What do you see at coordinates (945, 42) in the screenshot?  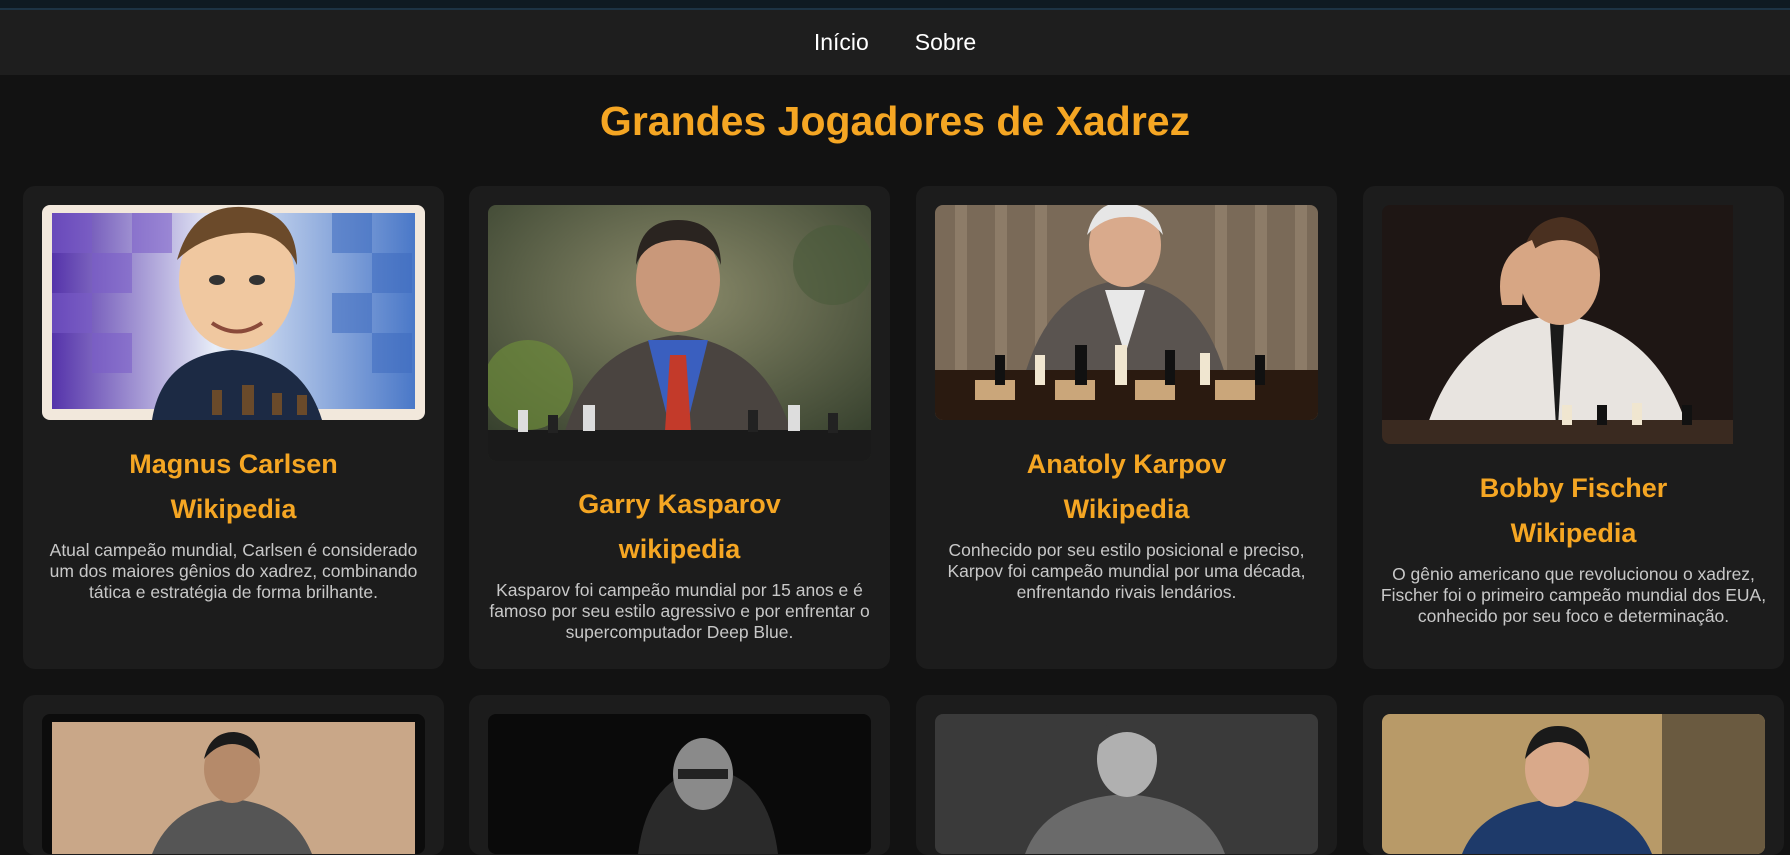 I see `nav-link-sobre: Sobre` at bounding box center [945, 42].